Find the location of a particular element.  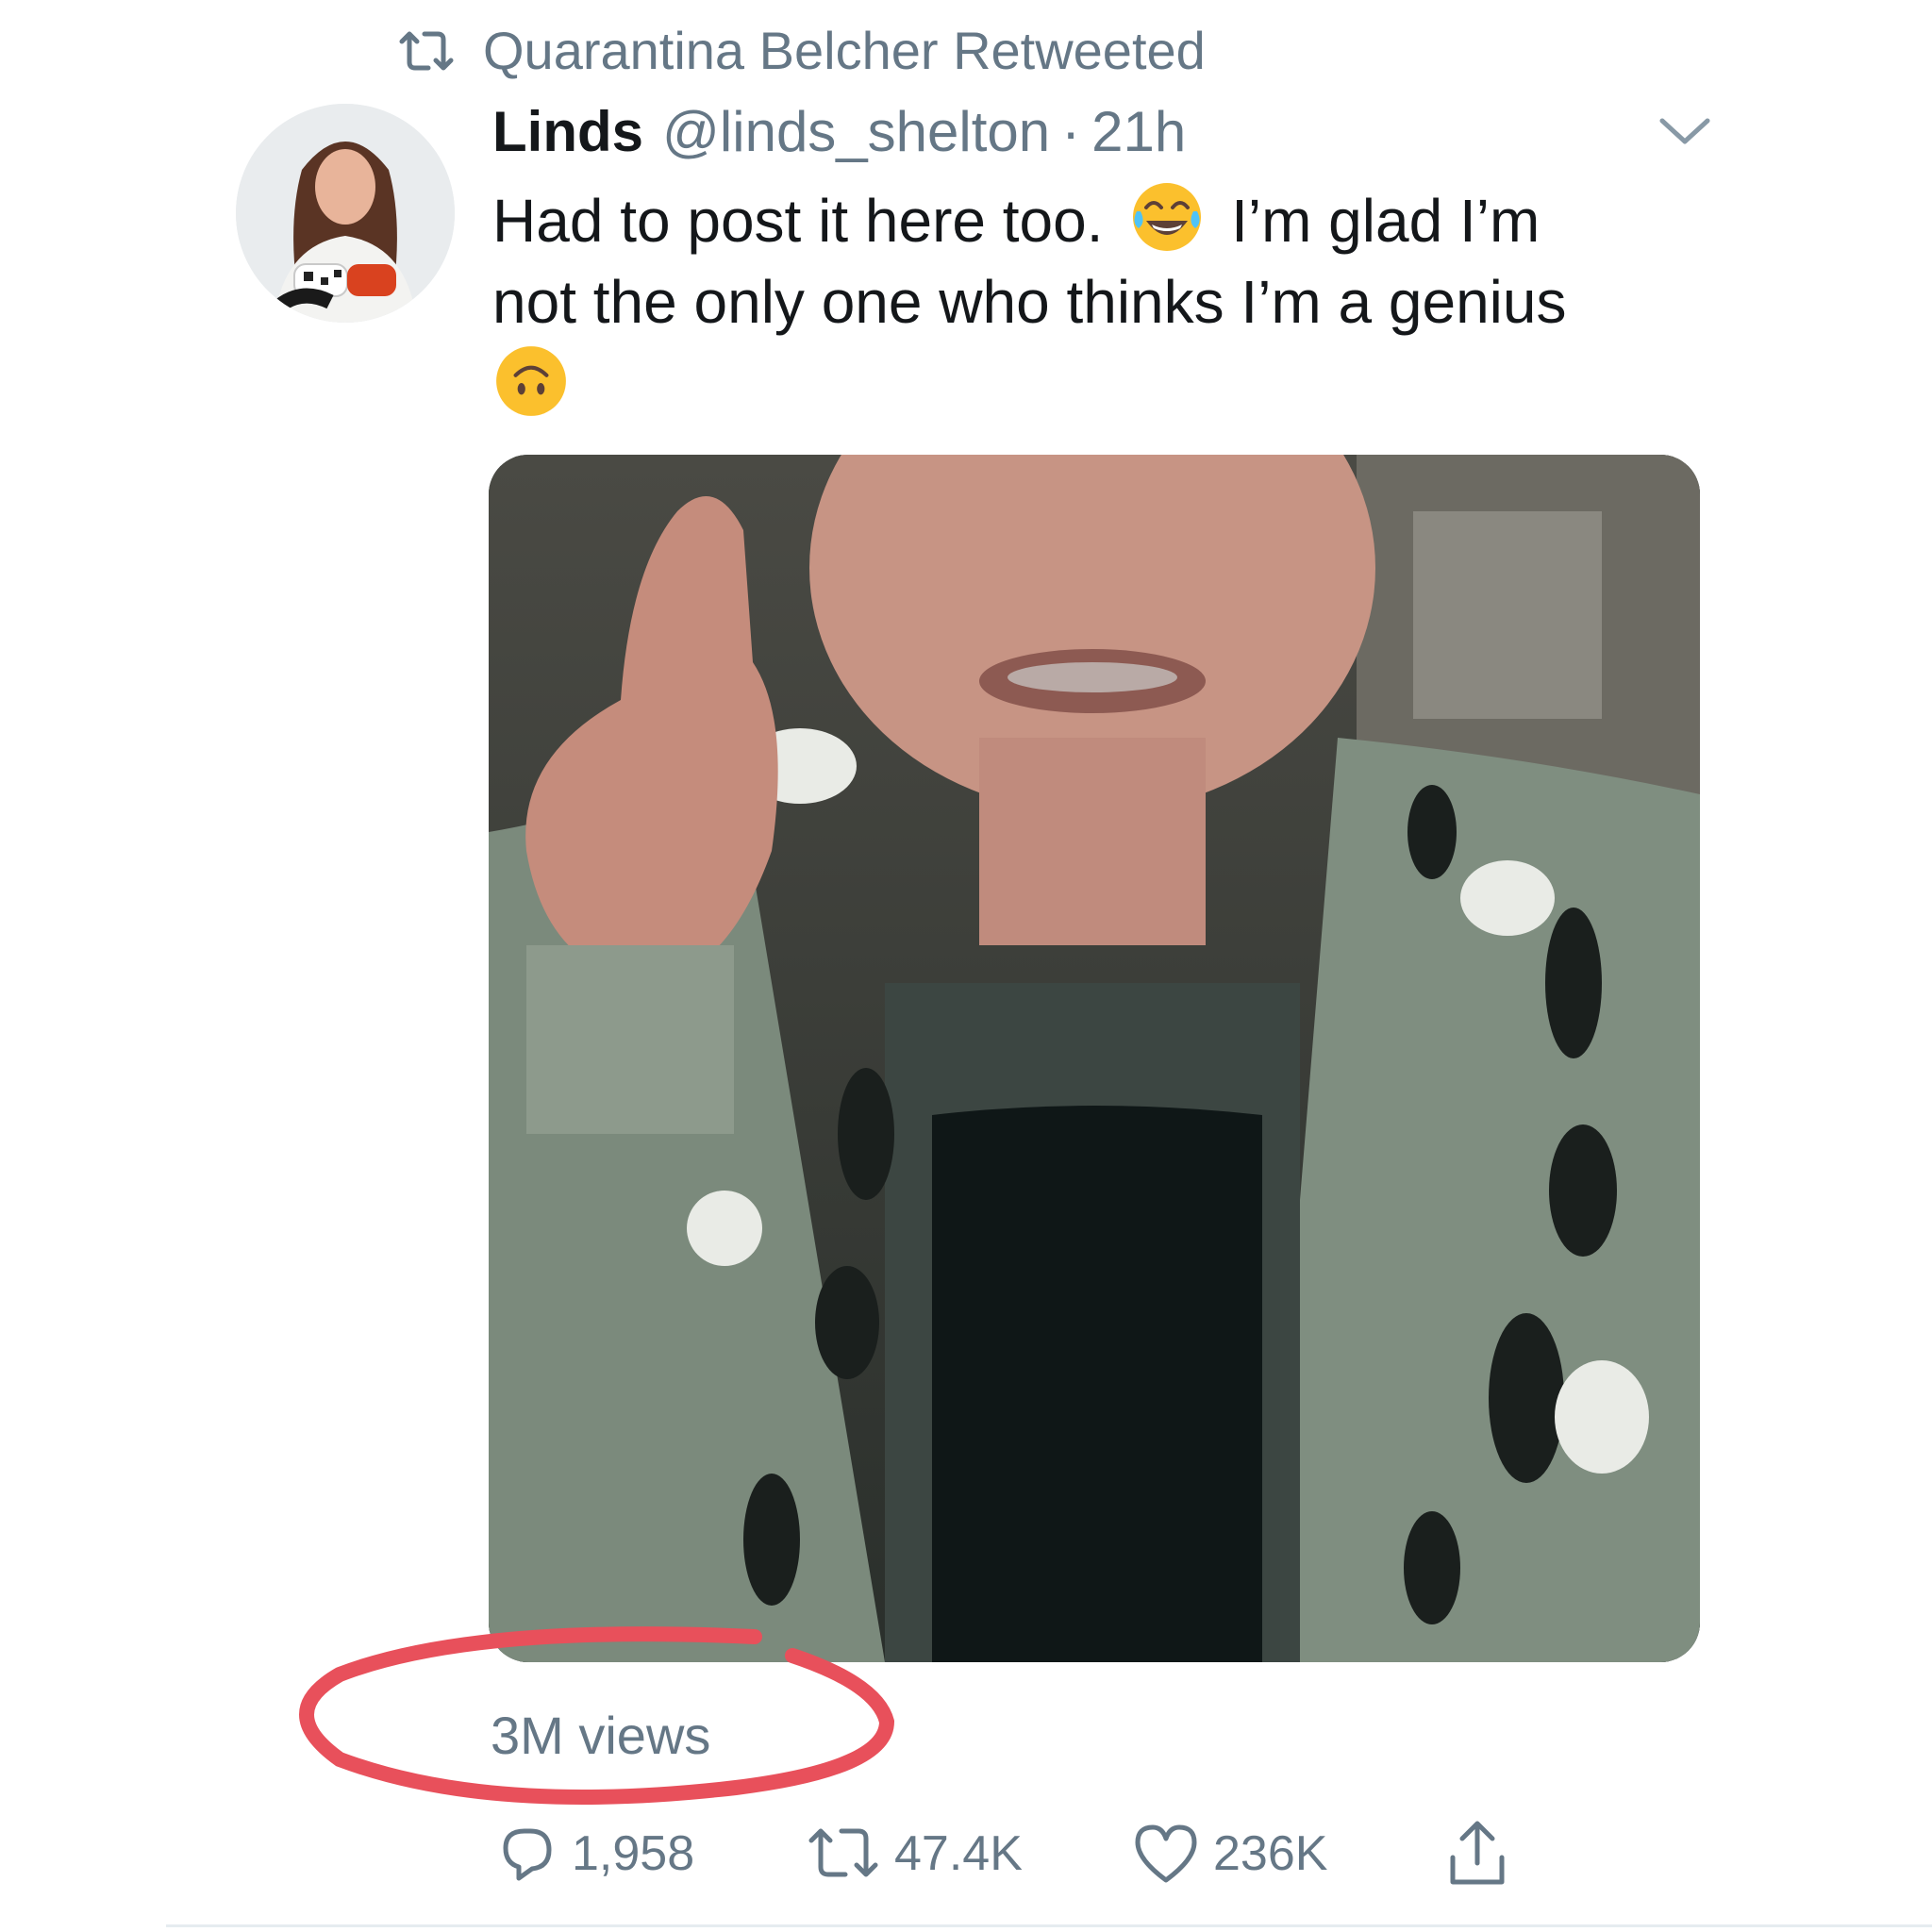

reply-button: 1,958 is located at coordinates (593, 1853).